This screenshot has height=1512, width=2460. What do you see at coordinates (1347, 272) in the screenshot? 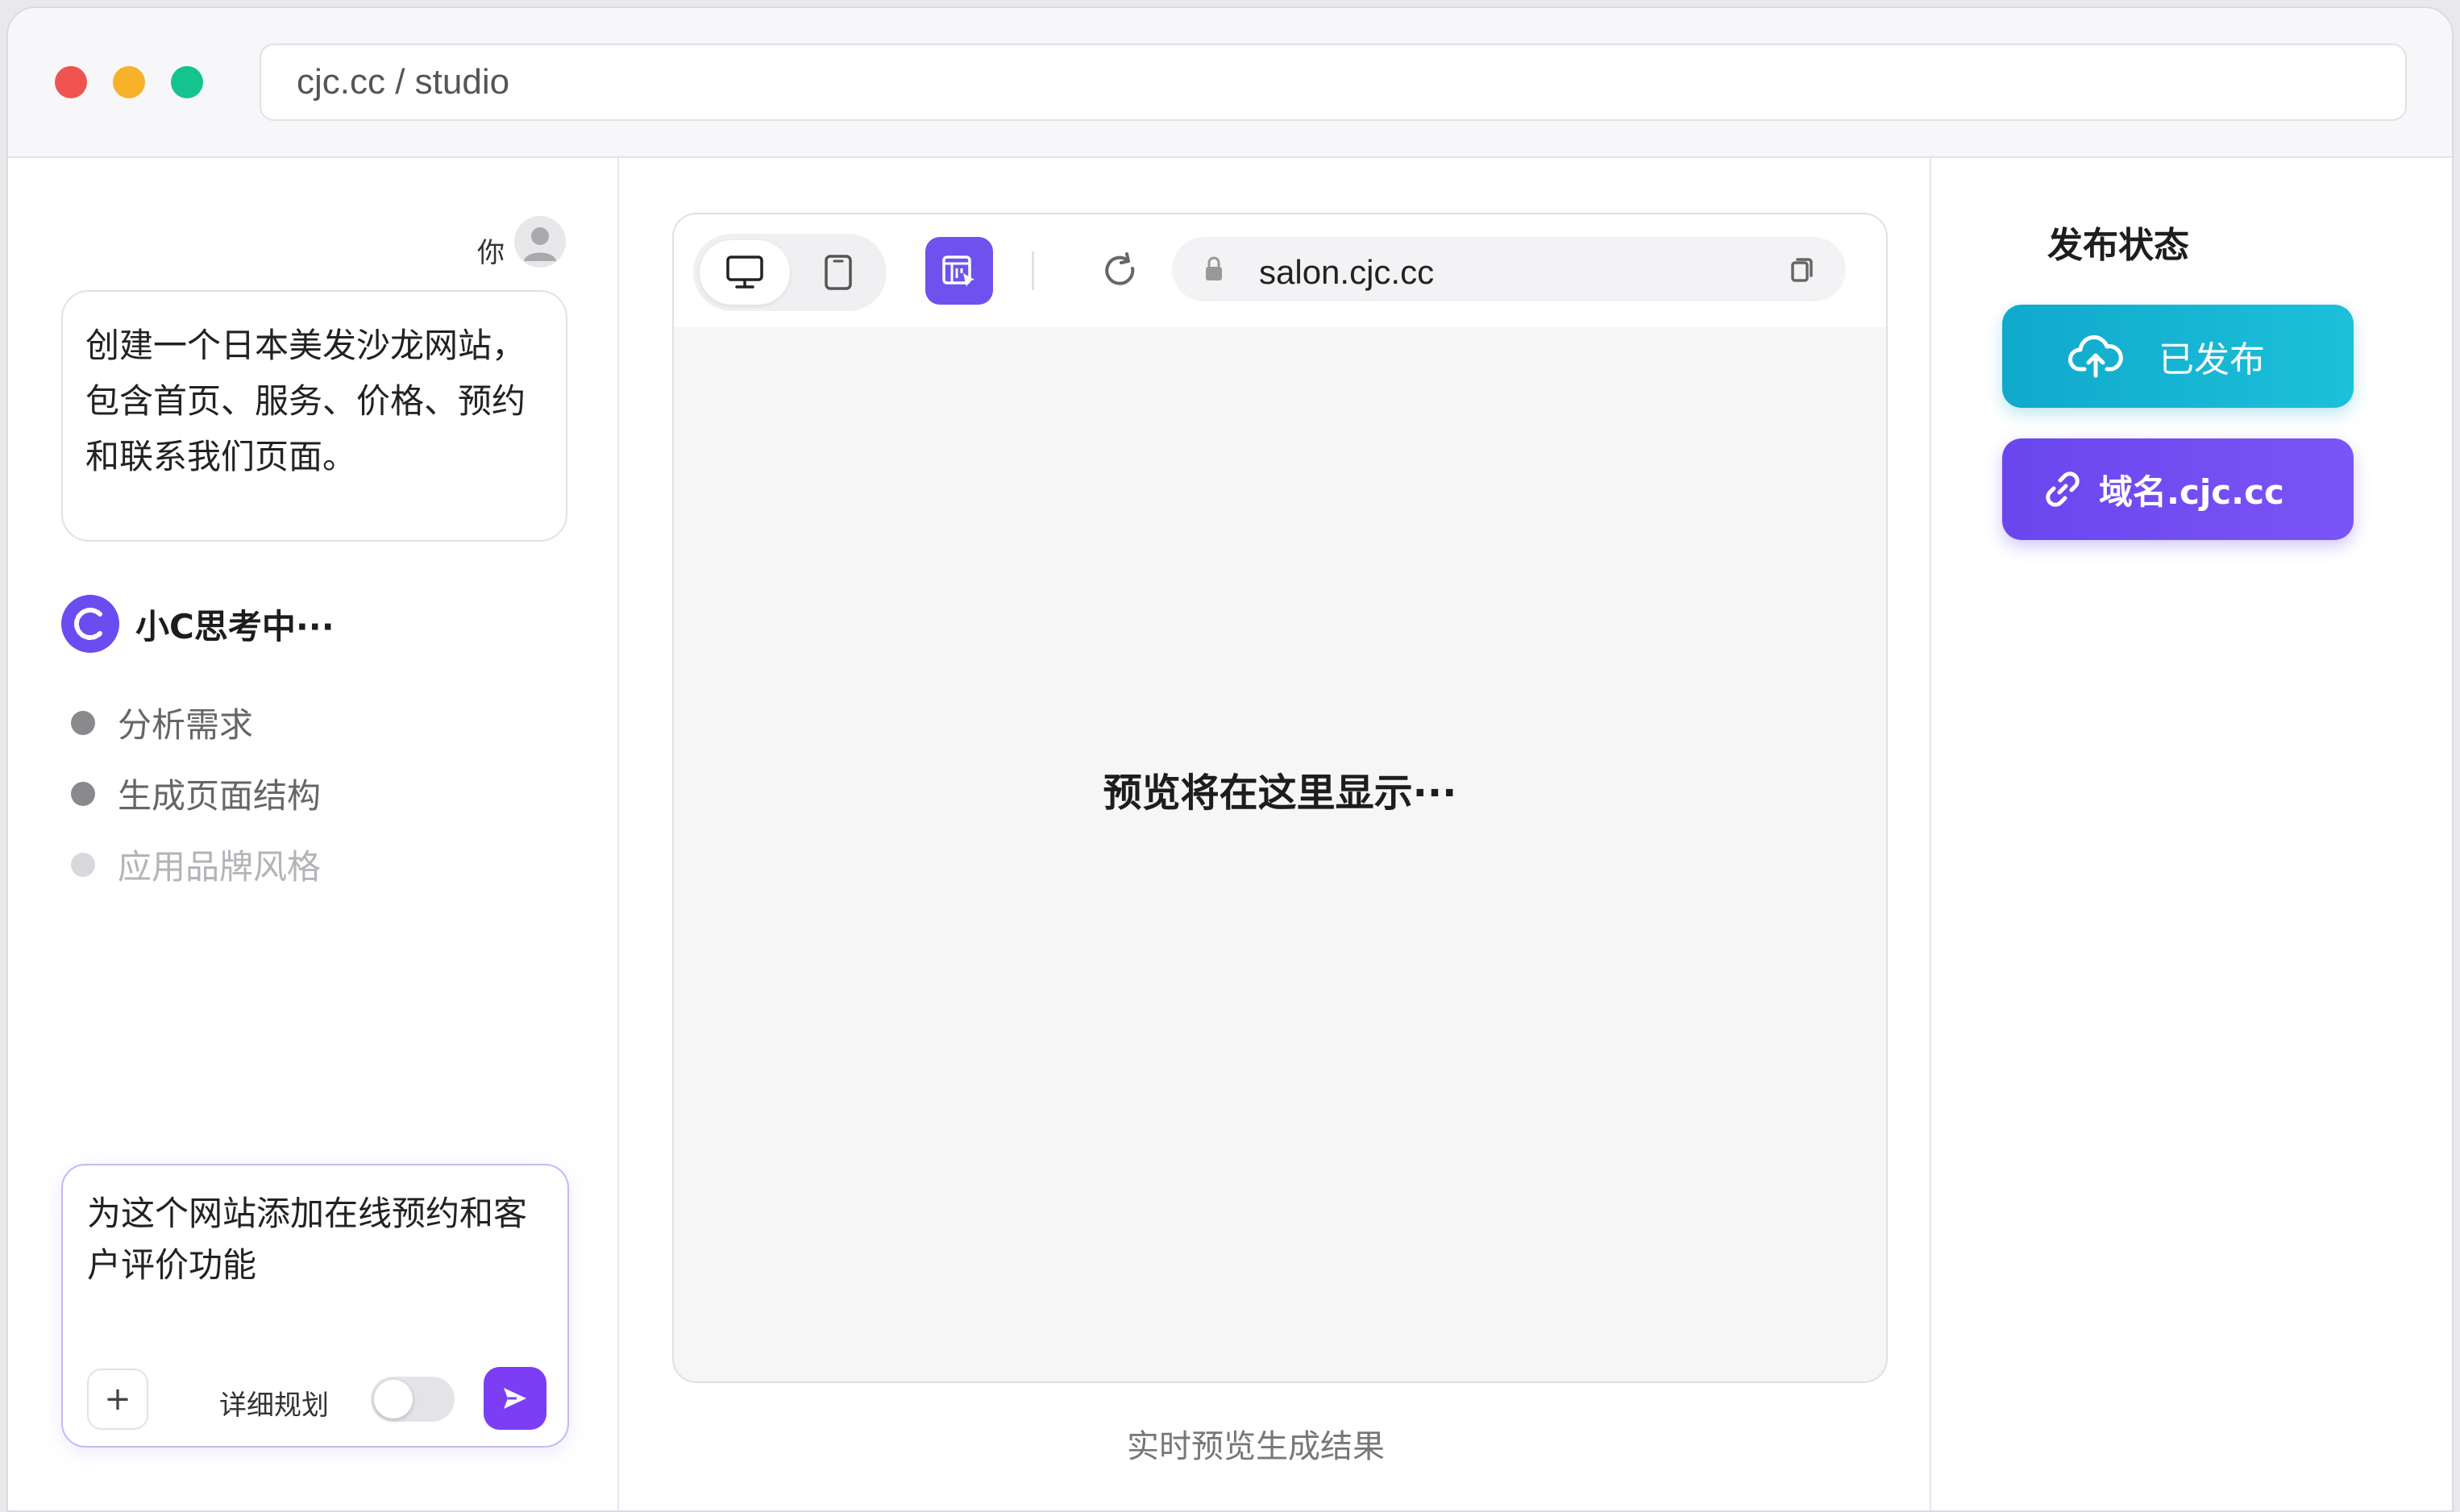
I see `preview-url-text: salon.cjc.cc` at bounding box center [1347, 272].